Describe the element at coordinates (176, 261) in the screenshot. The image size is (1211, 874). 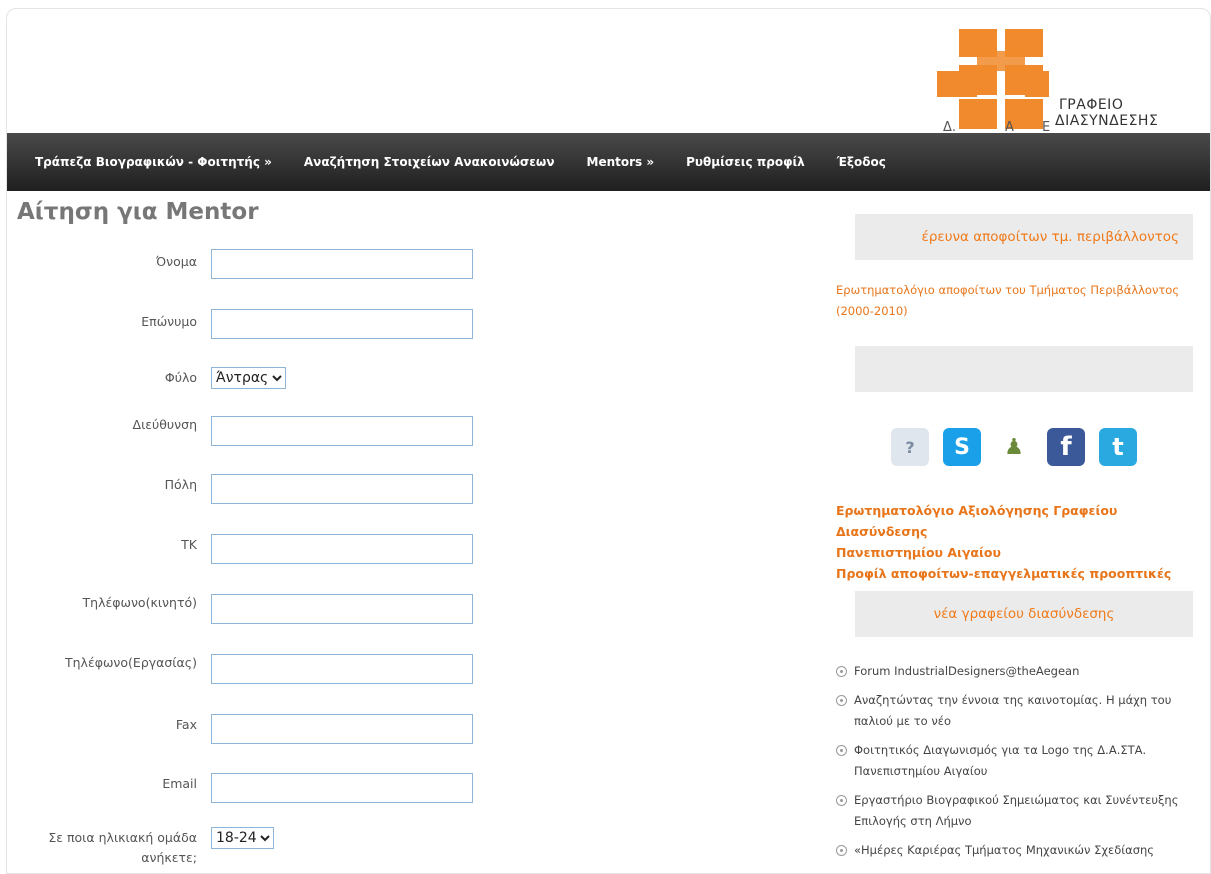
I see `name-label: Όνομα` at that location.